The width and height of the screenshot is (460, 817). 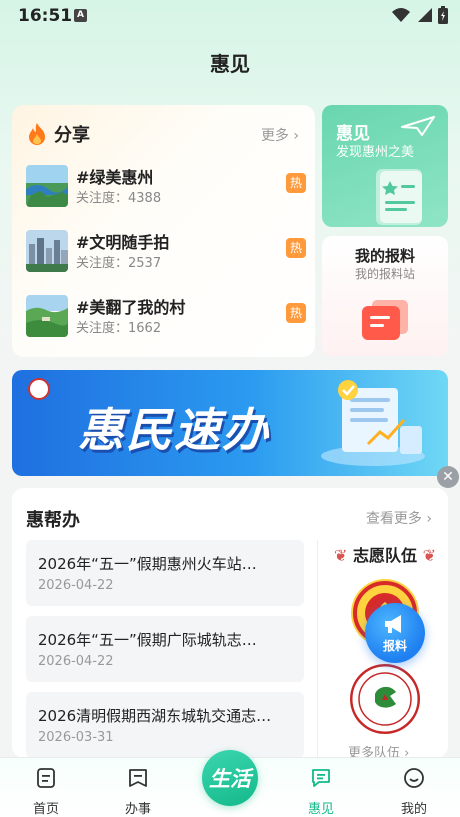 What do you see at coordinates (39, 389) in the screenshot?
I see `banner-logo` at bounding box center [39, 389].